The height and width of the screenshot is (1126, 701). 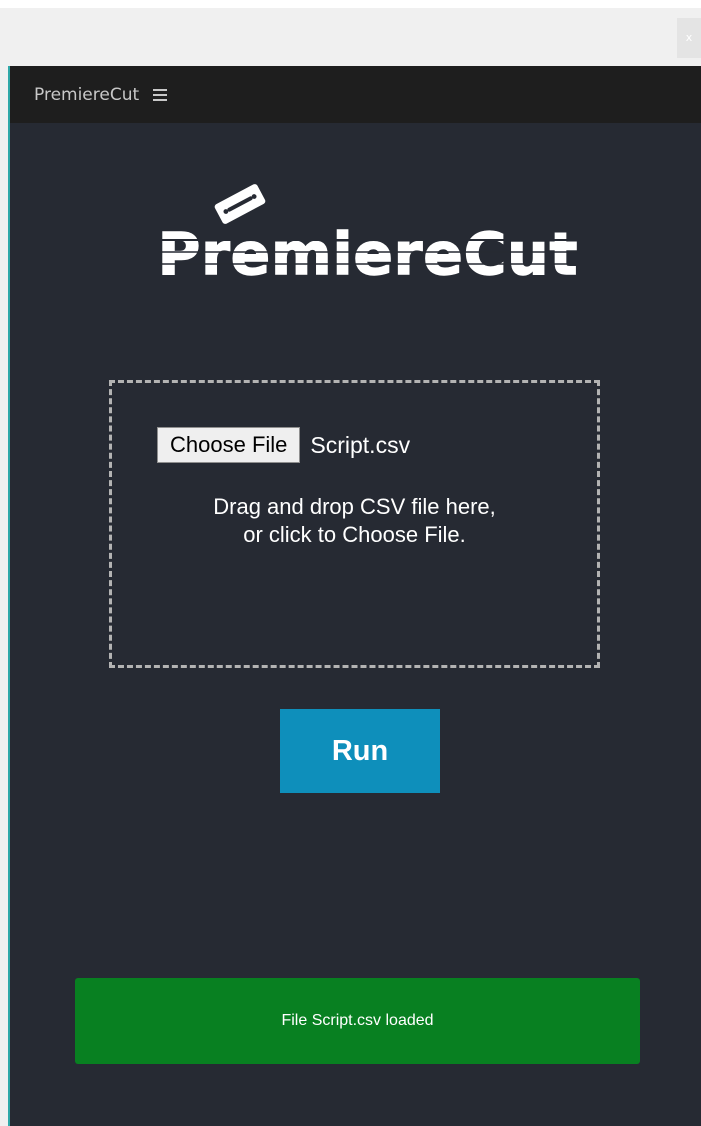 I want to click on window-top-edge, so click(x=350, y=4).